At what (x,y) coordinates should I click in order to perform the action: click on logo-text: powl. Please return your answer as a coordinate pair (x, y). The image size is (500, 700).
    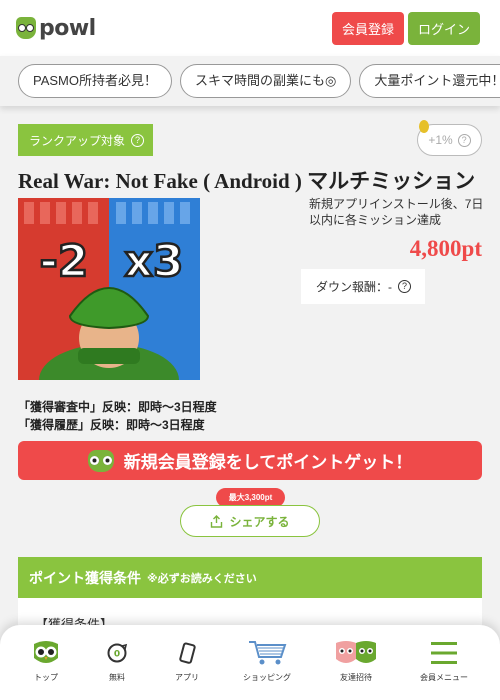
    Looking at the image, I should click on (67, 28).